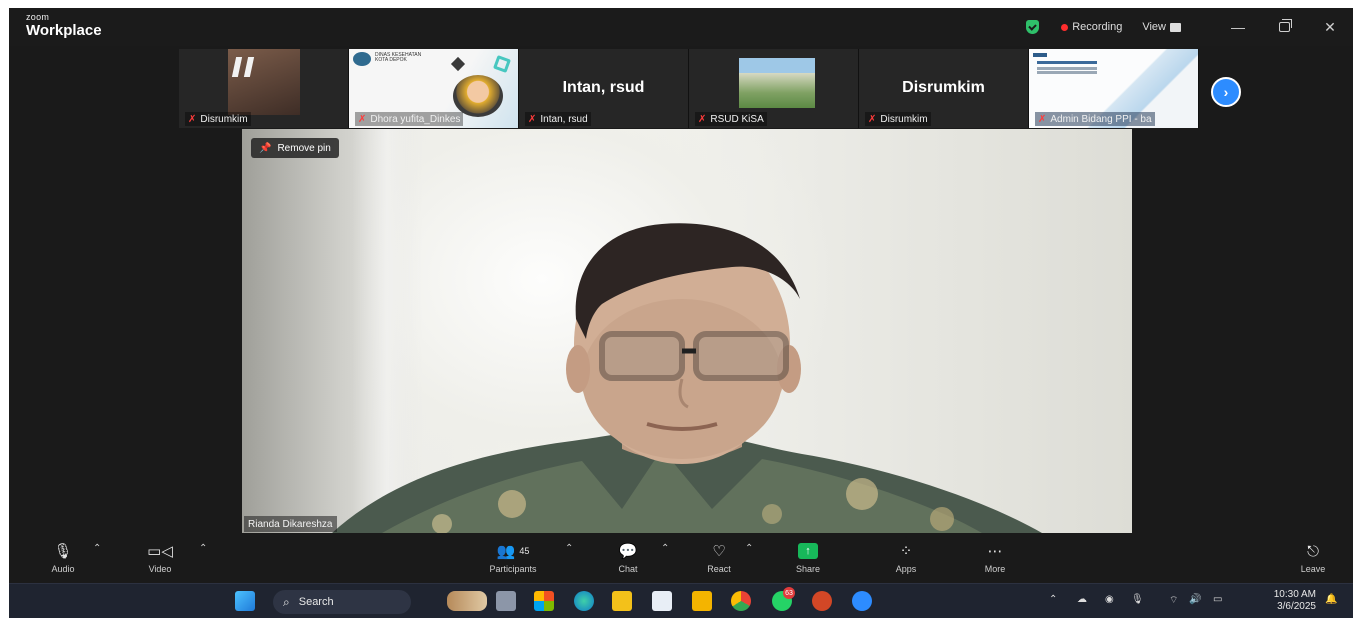  Describe the element at coordinates (513, 569) in the screenshot. I see `participants-label: Participants` at that location.